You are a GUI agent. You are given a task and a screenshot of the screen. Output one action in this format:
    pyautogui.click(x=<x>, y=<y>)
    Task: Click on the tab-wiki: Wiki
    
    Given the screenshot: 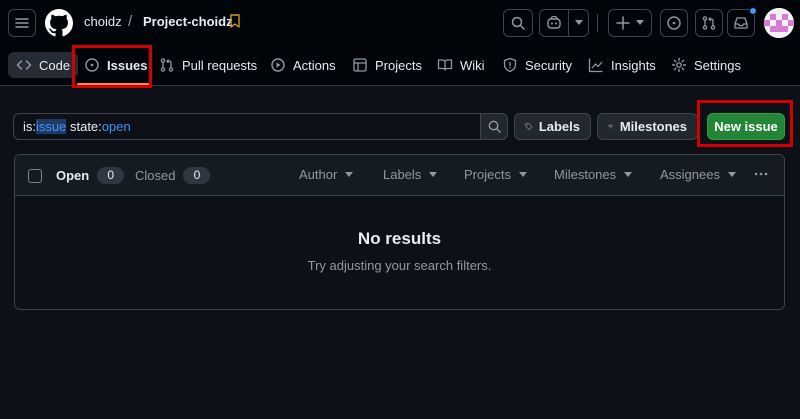 What is the action you would take?
    pyautogui.click(x=461, y=65)
    